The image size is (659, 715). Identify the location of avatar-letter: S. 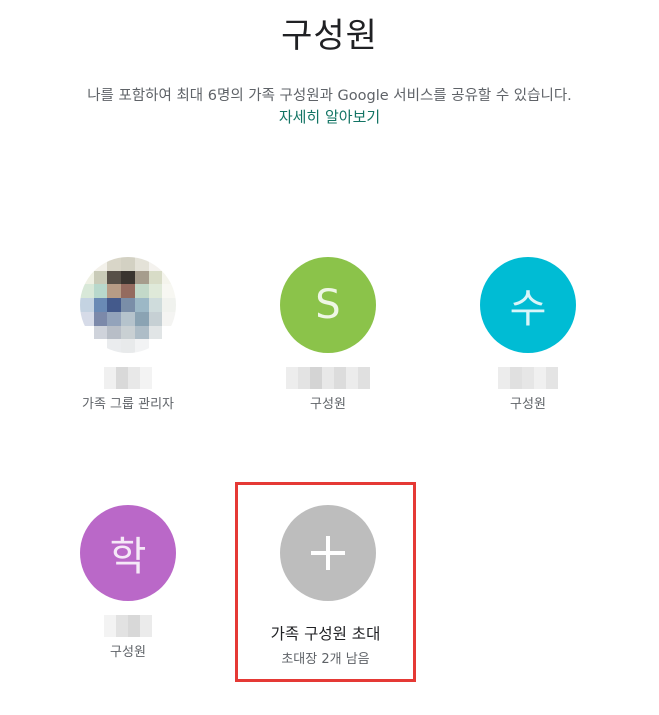
(328, 305).